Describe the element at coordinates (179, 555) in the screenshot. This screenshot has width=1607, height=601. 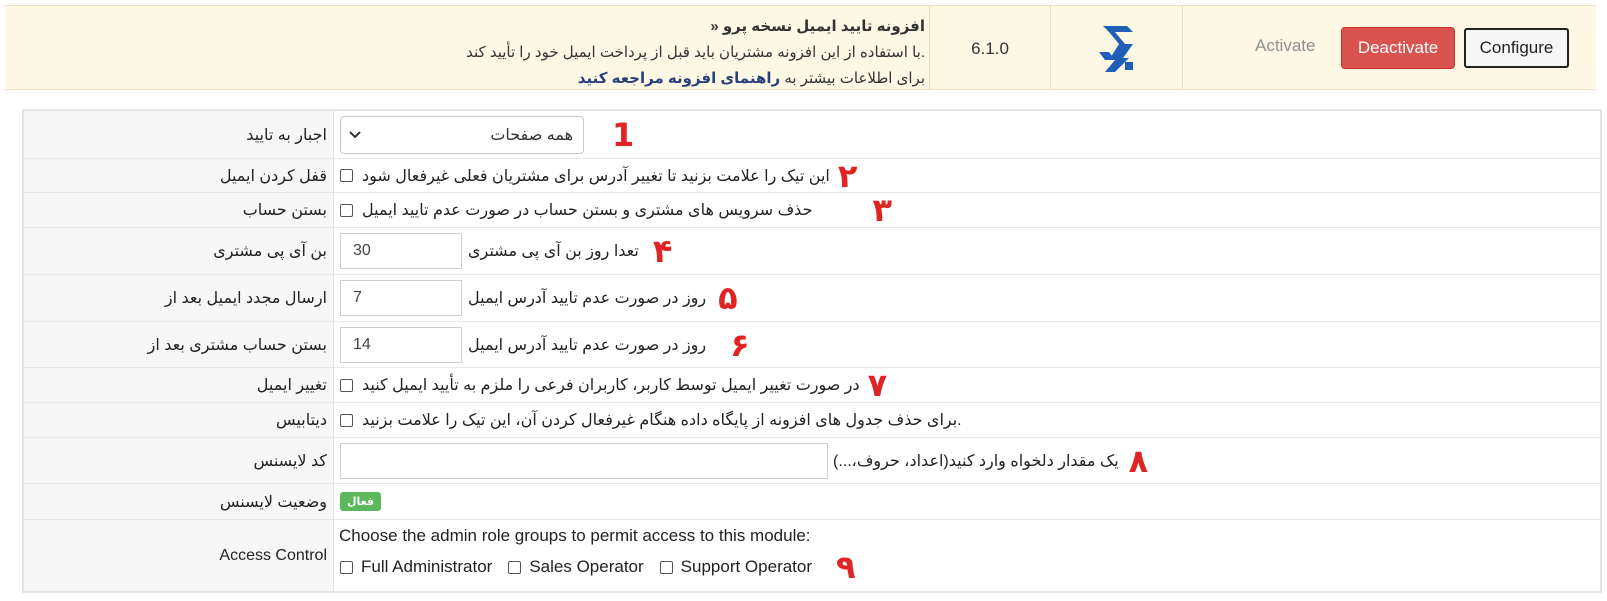
I see `access-control-label: Access Control` at that location.